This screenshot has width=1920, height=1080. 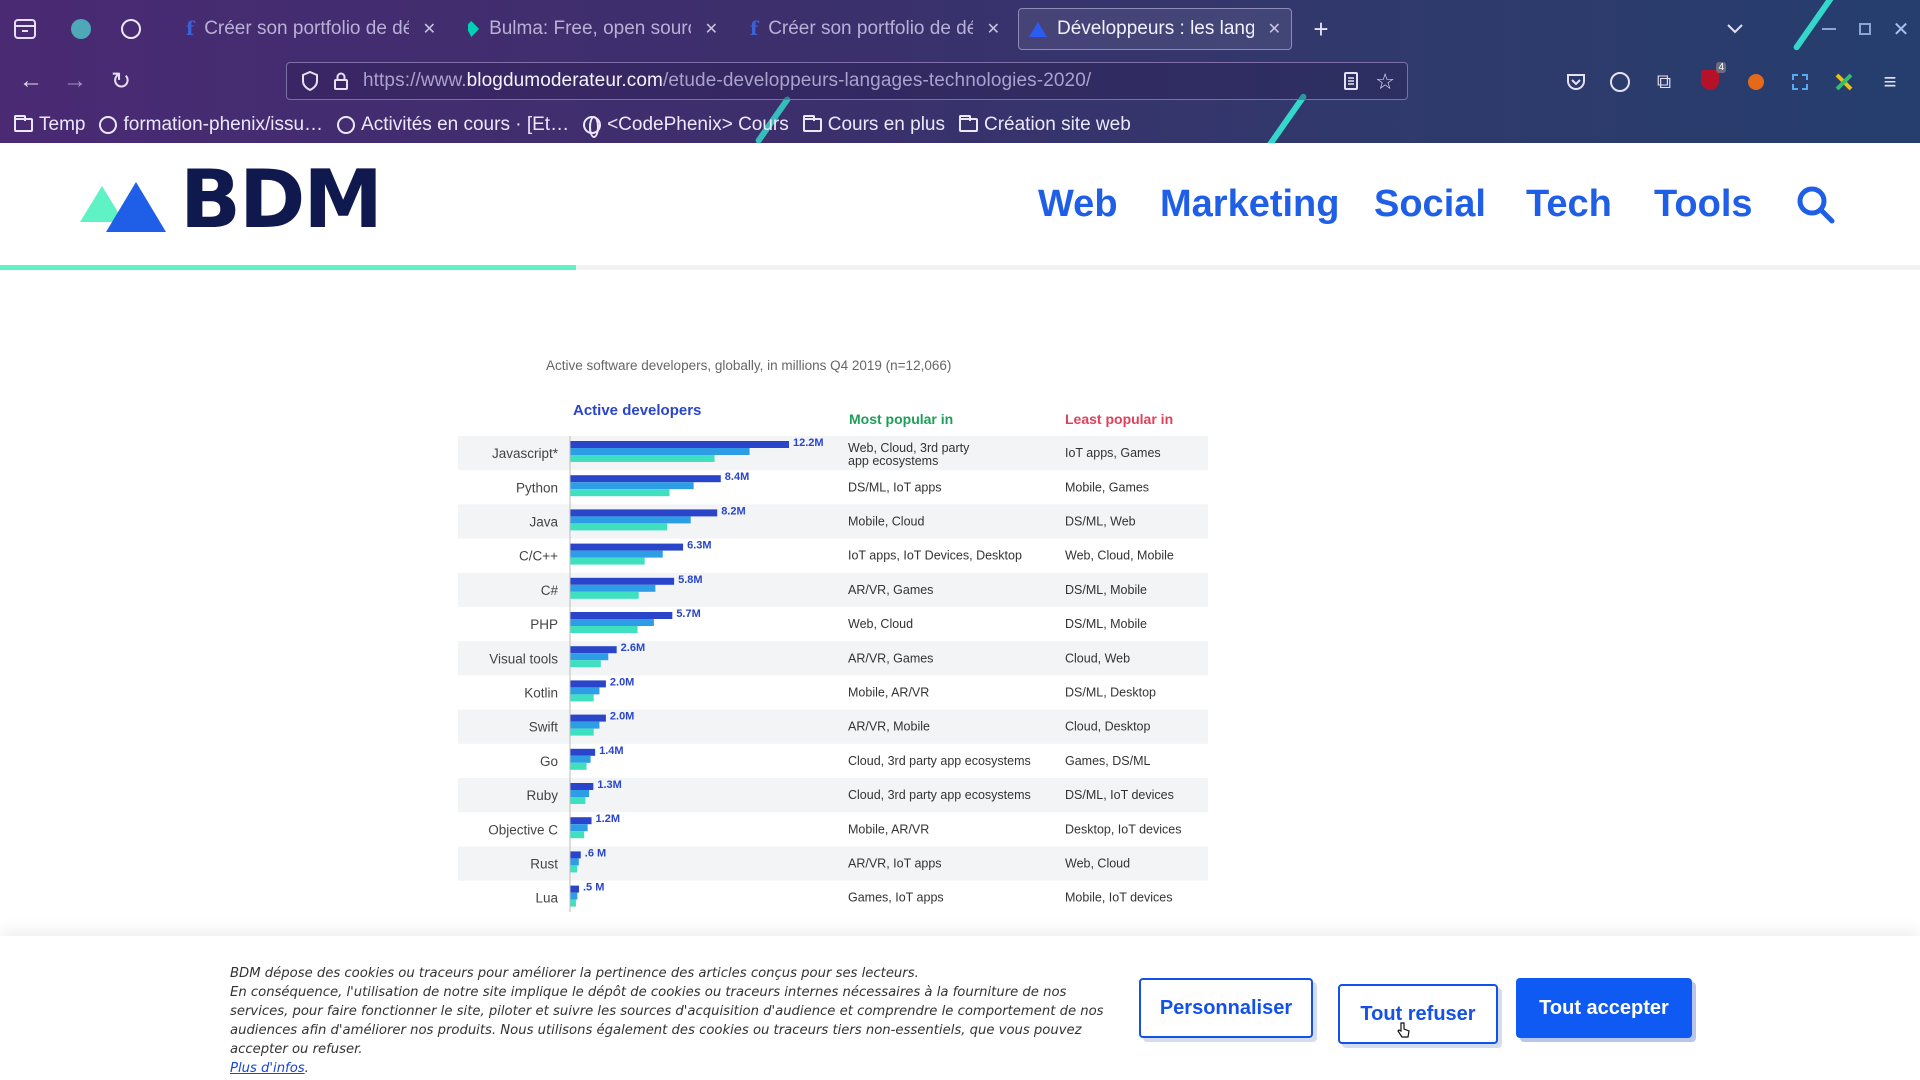 What do you see at coordinates (1735, 29) in the screenshot?
I see `list-all-tabs-button` at bounding box center [1735, 29].